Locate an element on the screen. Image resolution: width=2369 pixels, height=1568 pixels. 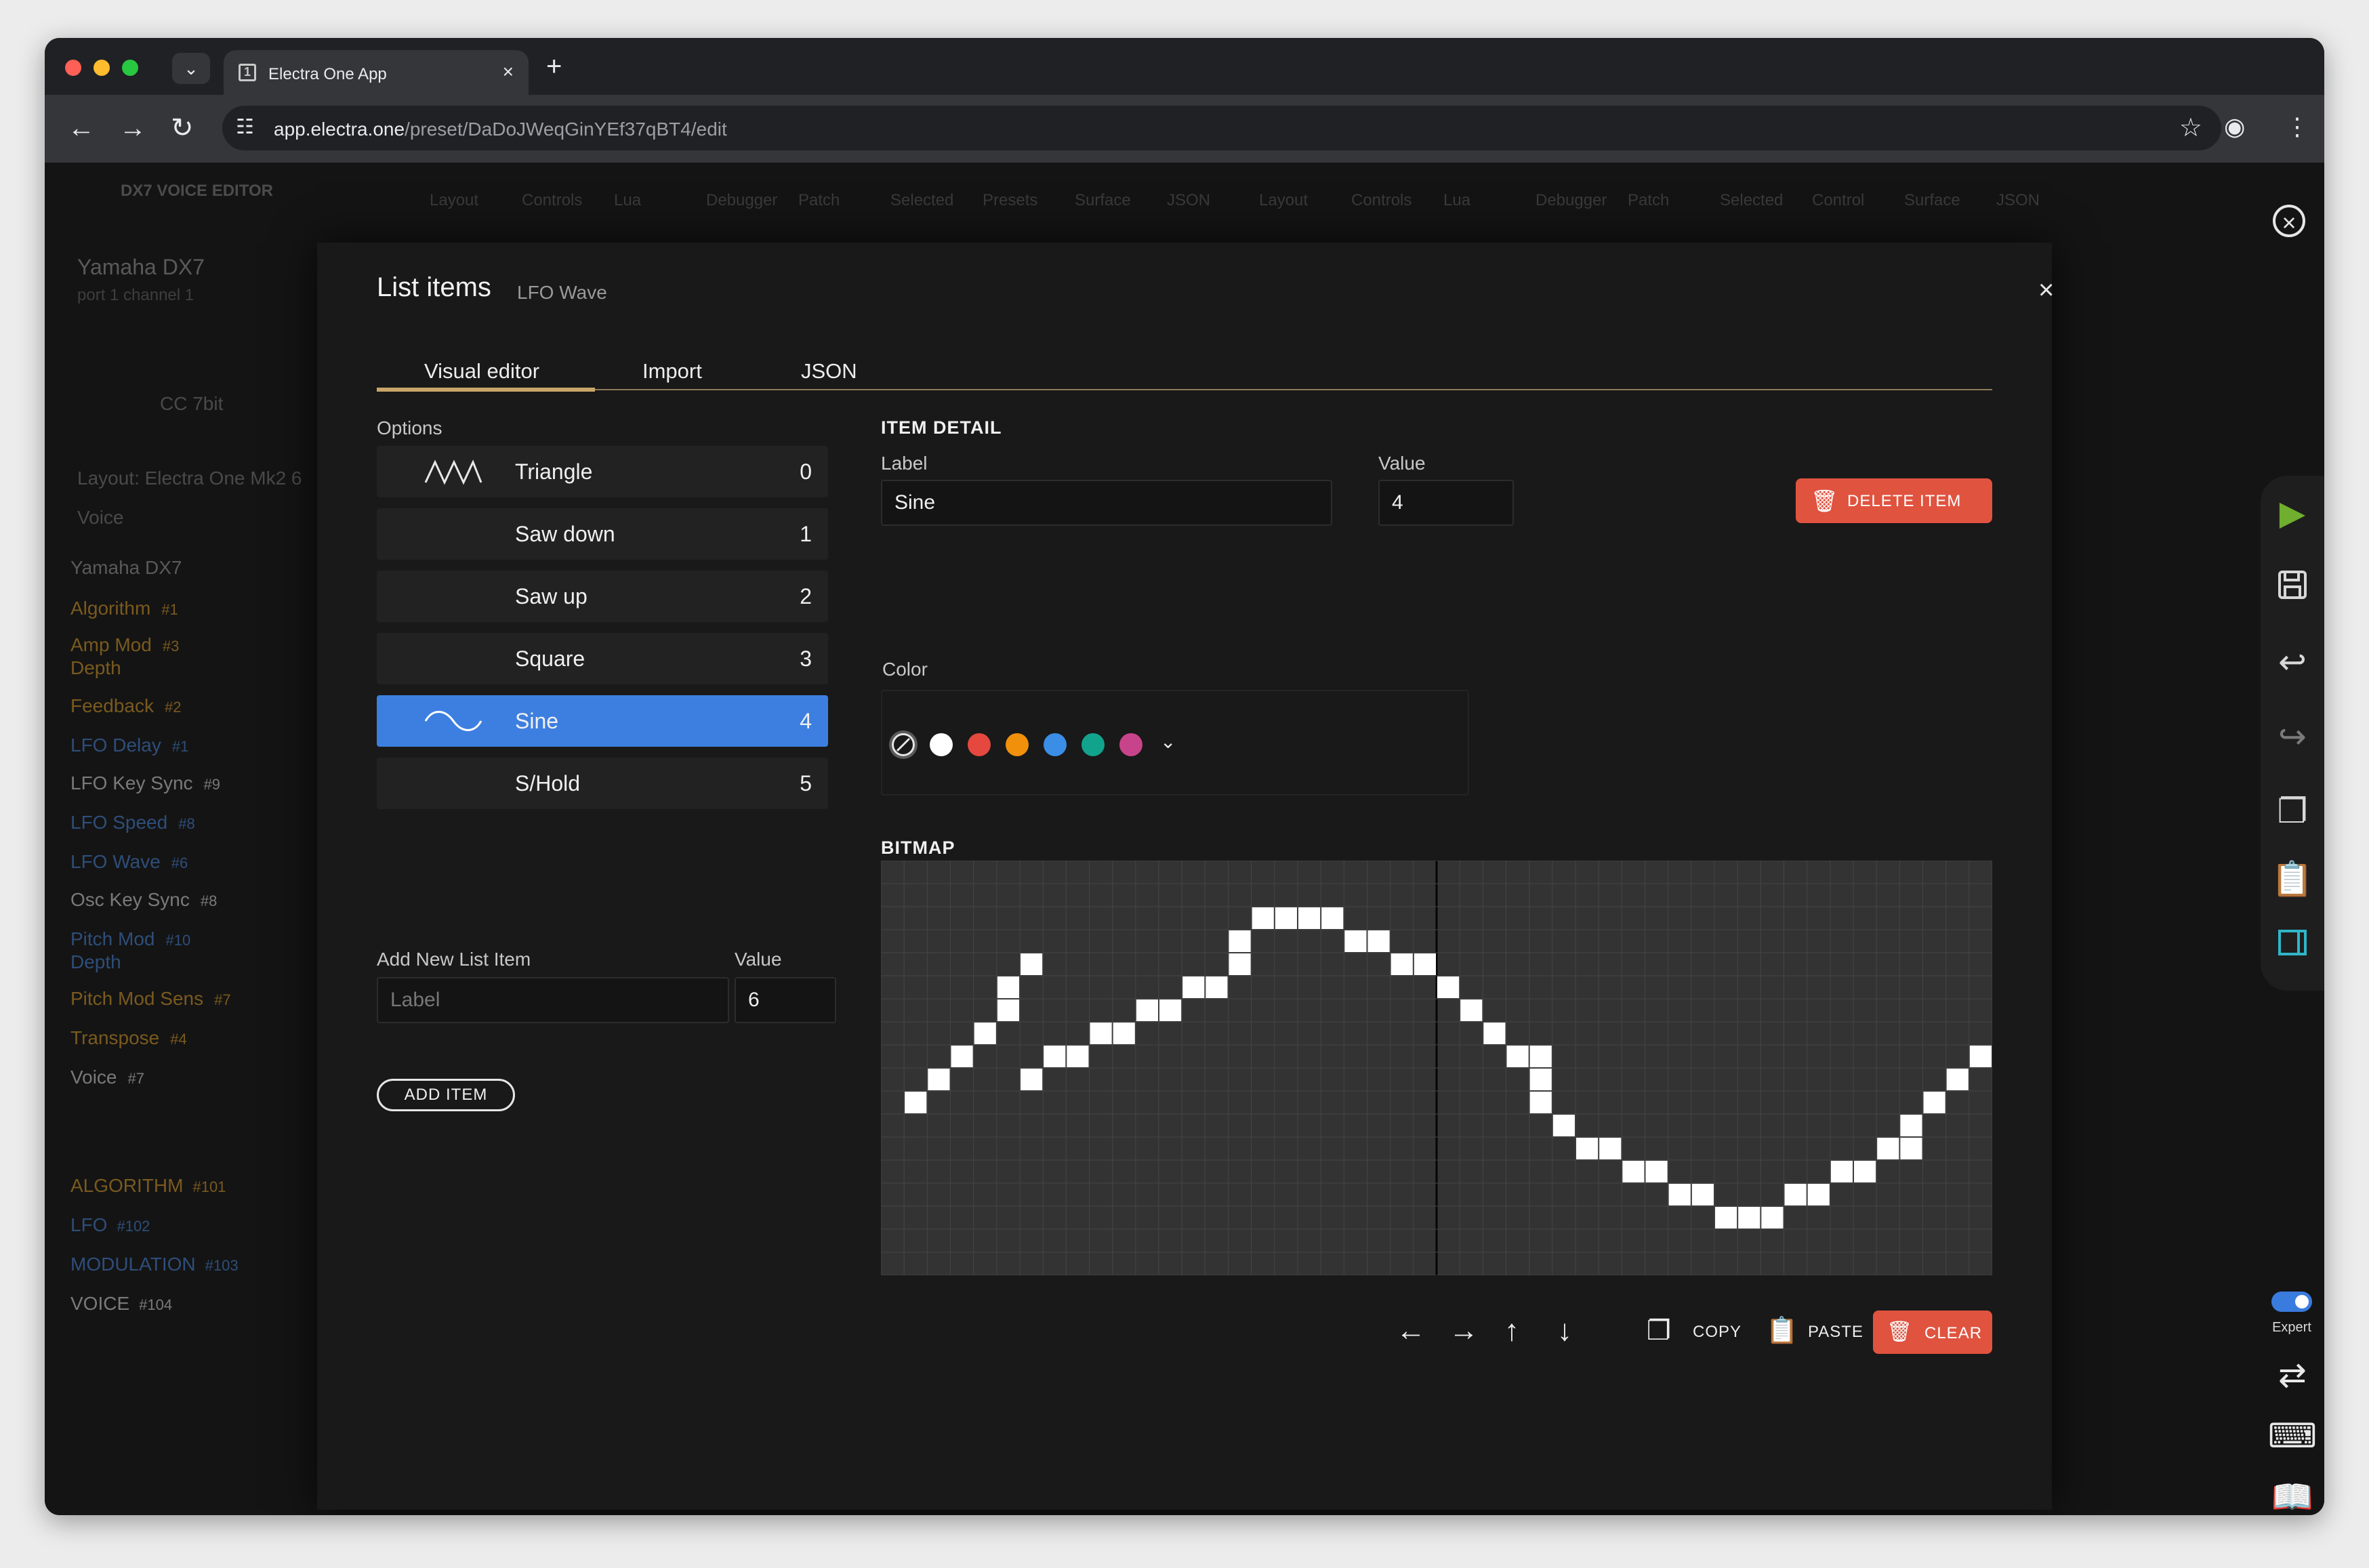
modal-close-icon: × is located at coordinates (2046, 290).